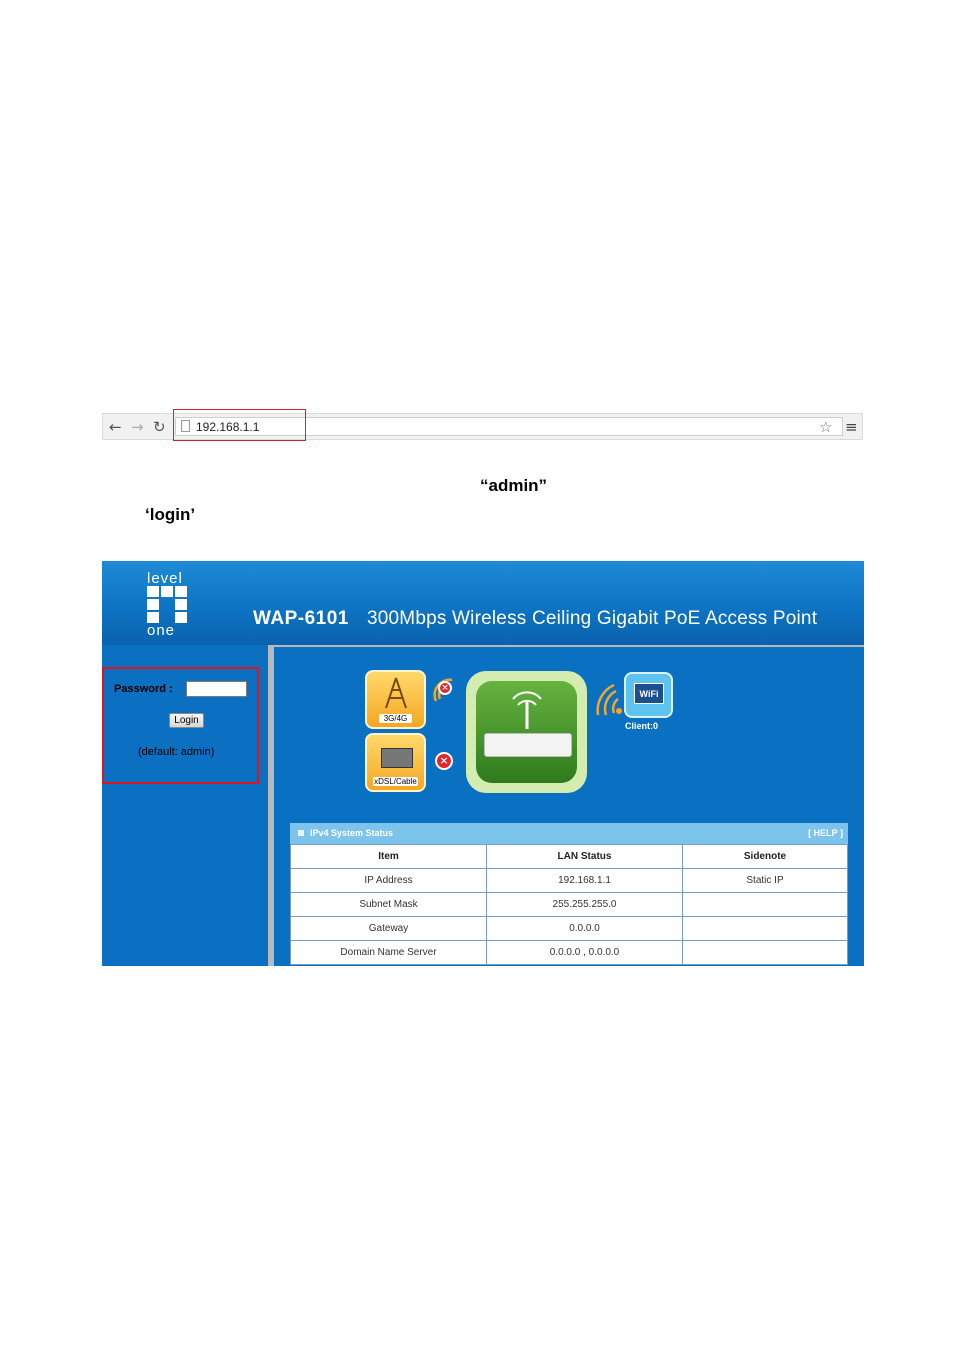  Describe the element at coordinates (239, 425) in the screenshot. I see `url-highlight-box` at that location.